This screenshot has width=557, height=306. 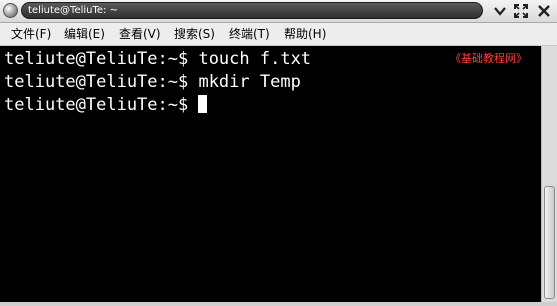 What do you see at coordinates (194, 34) in the screenshot?
I see `menu-search: 搜索(S)` at bounding box center [194, 34].